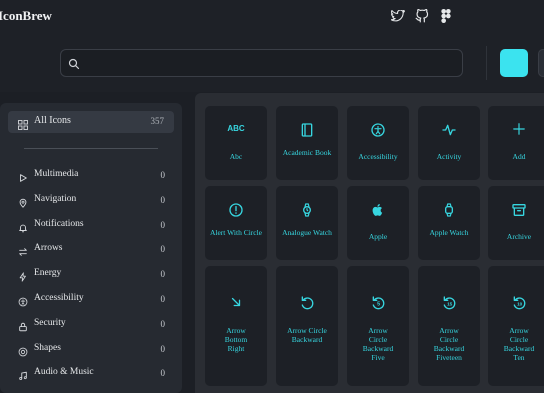 Image resolution: width=544 pixels, height=393 pixels. Describe the element at coordinates (516, 223) in the screenshot. I see `icon-card-archive: Archive` at that location.